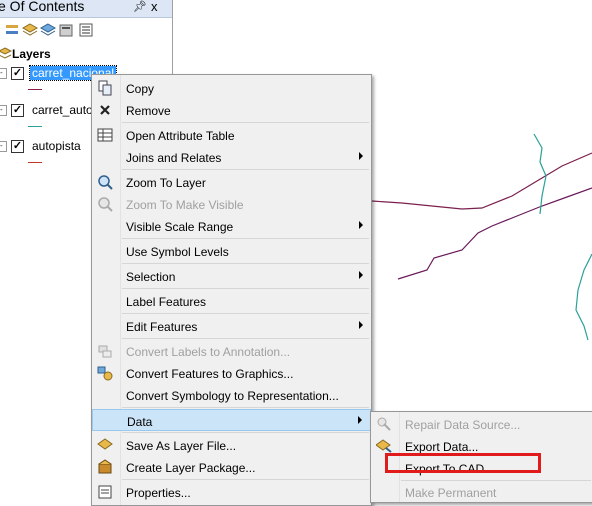 The height and width of the screenshot is (506, 592). I want to click on toc-title: e Of Contents, so click(42, 7).